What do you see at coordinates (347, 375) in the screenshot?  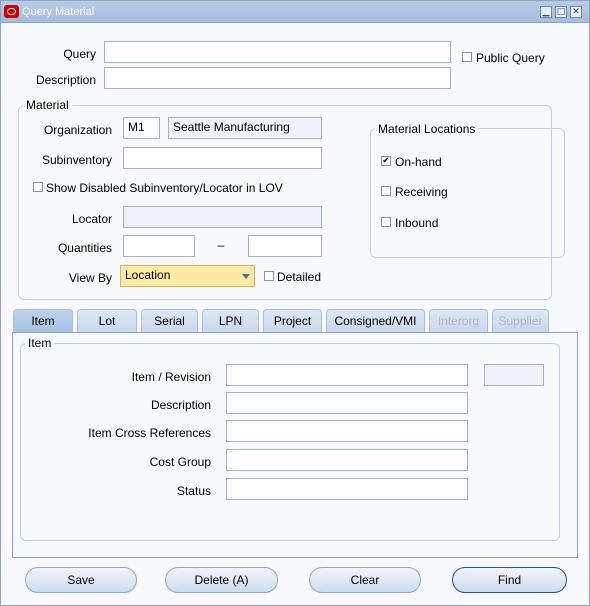 I see `item-input` at bounding box center [347, 375].